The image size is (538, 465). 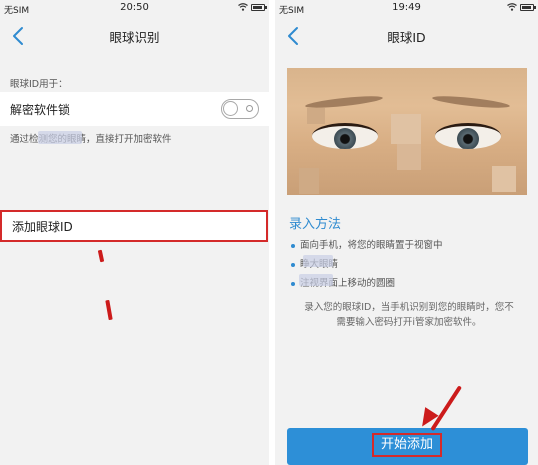 What do you see at coordinates (39, 84) in the screenshot?
I see `section-label: 眼球ID用于：` at bounding box center [39, 84].